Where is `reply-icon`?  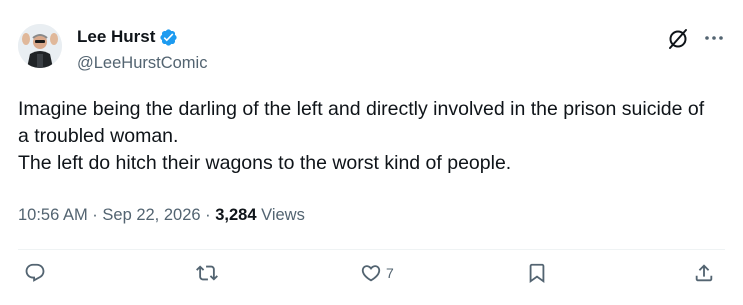 reply-icon is located at coordinates (35, 272).